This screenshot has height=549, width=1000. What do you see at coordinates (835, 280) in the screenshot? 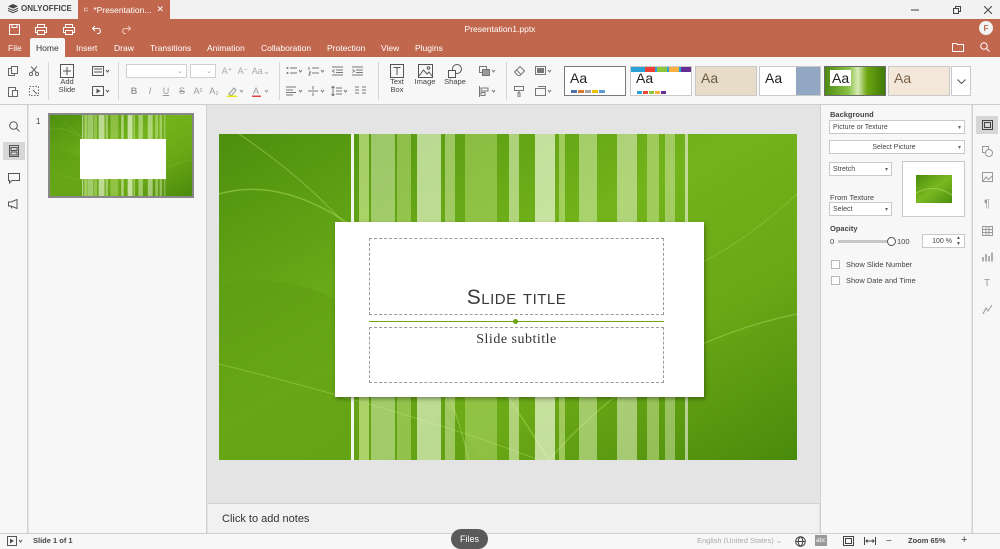
I see `show-date-time-checkbox` at bounding box center [835, 280].